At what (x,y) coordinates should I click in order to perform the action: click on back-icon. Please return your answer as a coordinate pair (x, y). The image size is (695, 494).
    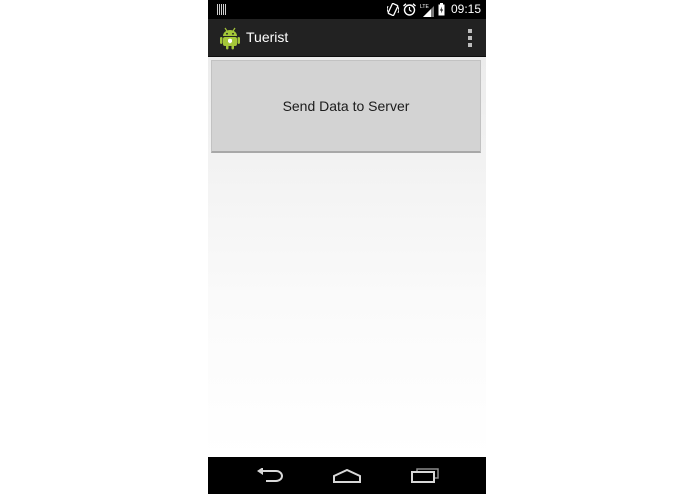
    Looking at the image, I should click on (270, 474).